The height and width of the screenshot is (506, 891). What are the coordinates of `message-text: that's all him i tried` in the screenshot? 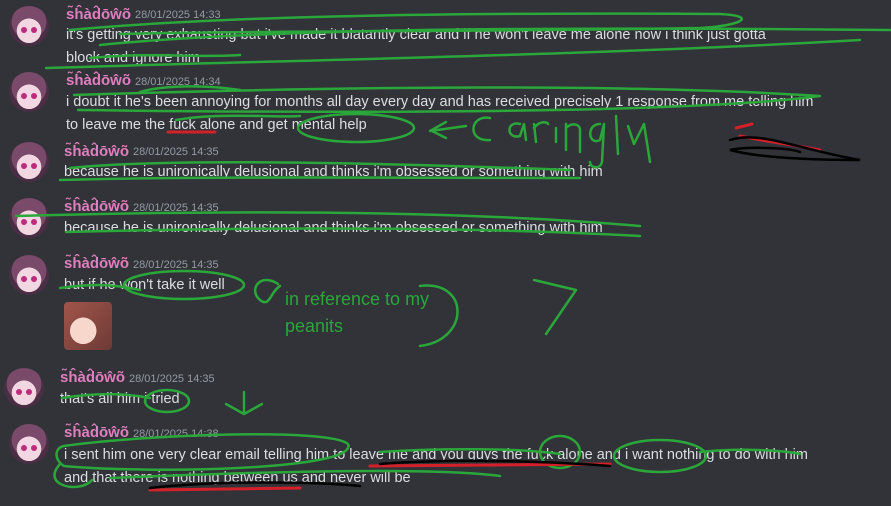 It's located at (120, 399).